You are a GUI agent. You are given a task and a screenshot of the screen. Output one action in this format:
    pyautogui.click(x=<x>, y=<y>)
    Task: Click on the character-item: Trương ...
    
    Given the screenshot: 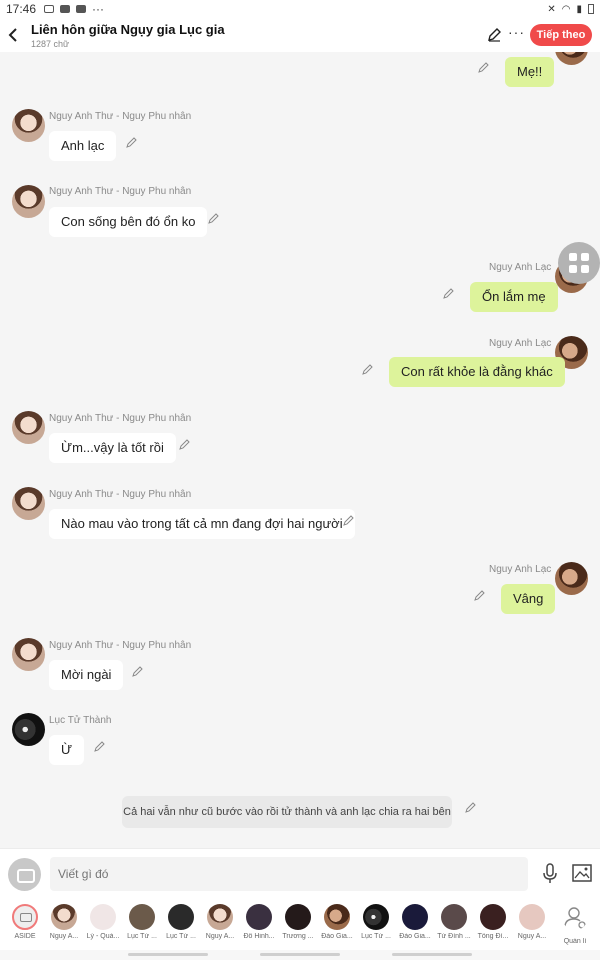 What is the action you would take?
    pyautogui.click(x=298, y=922)
    